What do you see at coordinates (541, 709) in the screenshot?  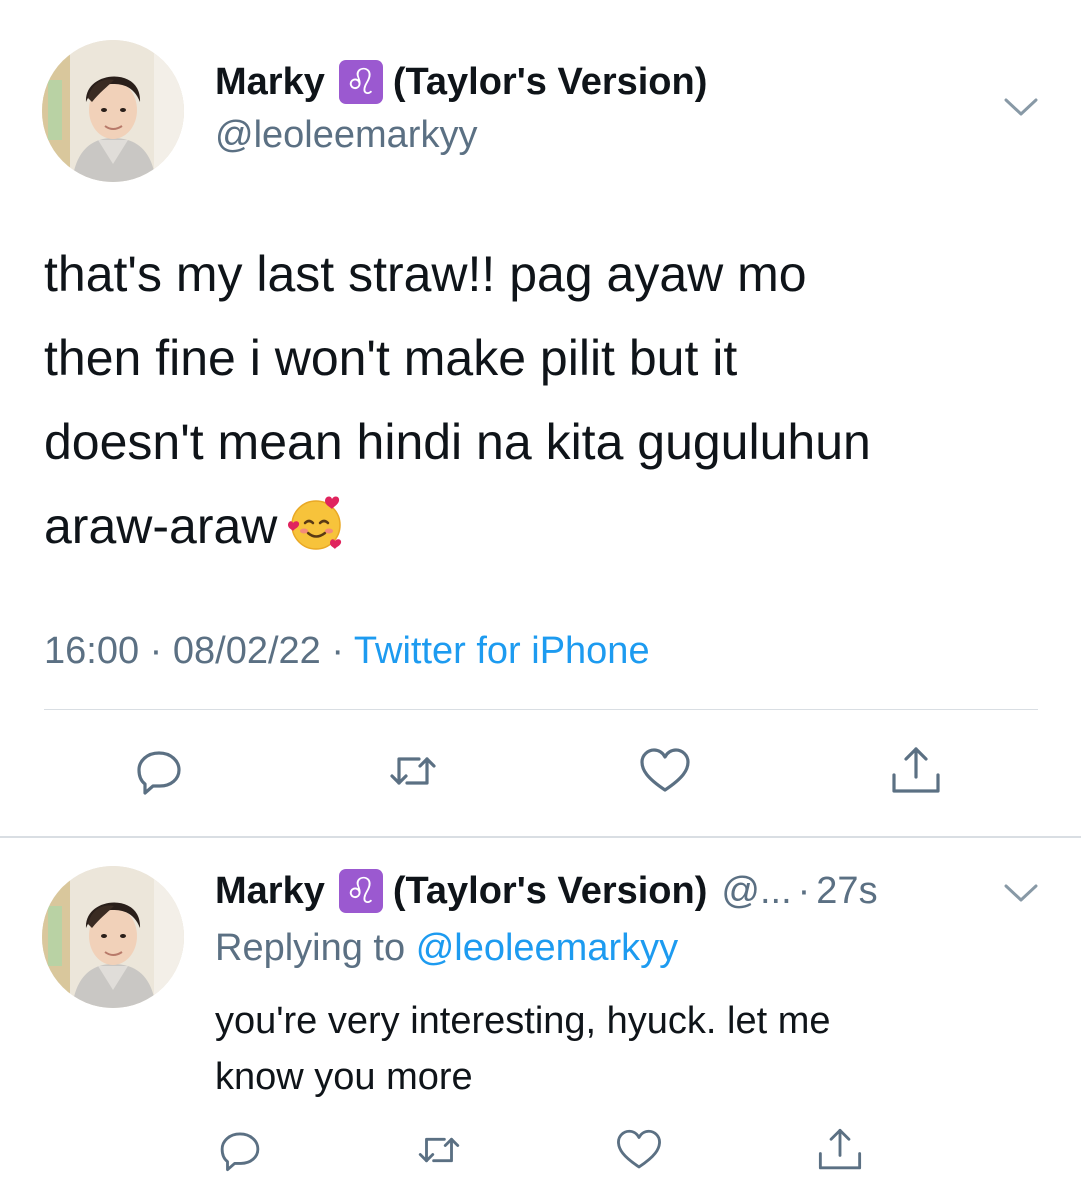 I see `divider` at bounding box center [541, 709].